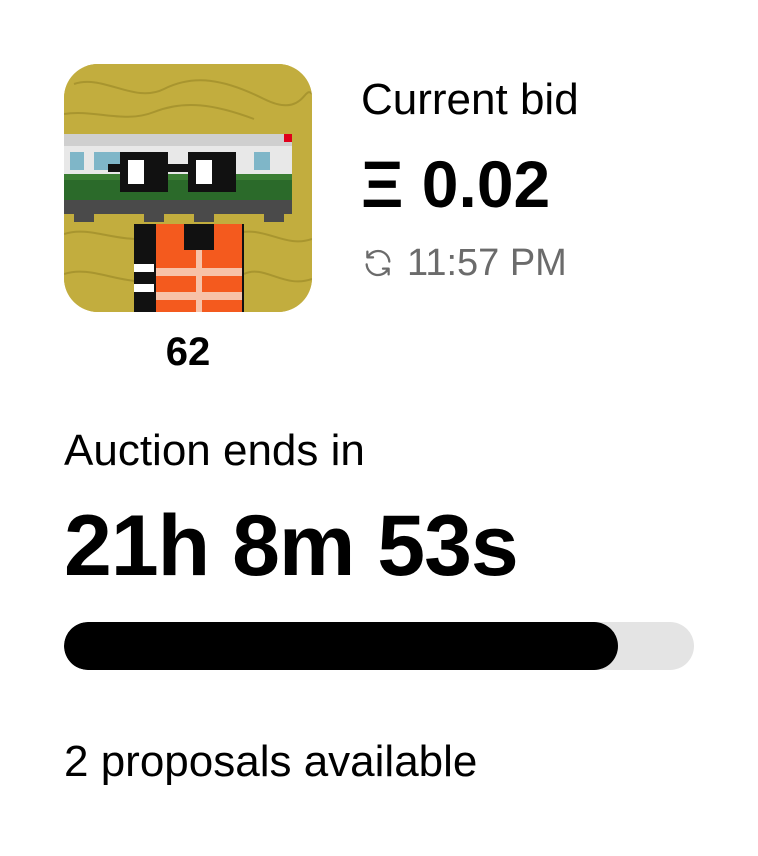 The height and width of the screenshot is (856, 758). What do you see at coordinates (214, 450) in the screenshot?
I see `auction-ends-label: Auction ends in` at bounding box center [214, 450].